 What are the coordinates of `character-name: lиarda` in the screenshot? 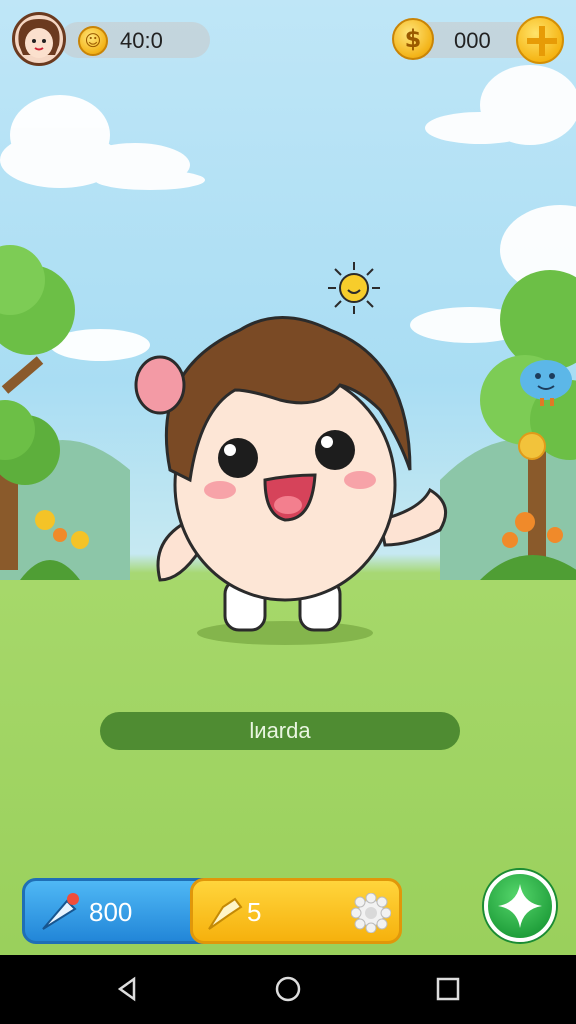 It's located at (280, 730).